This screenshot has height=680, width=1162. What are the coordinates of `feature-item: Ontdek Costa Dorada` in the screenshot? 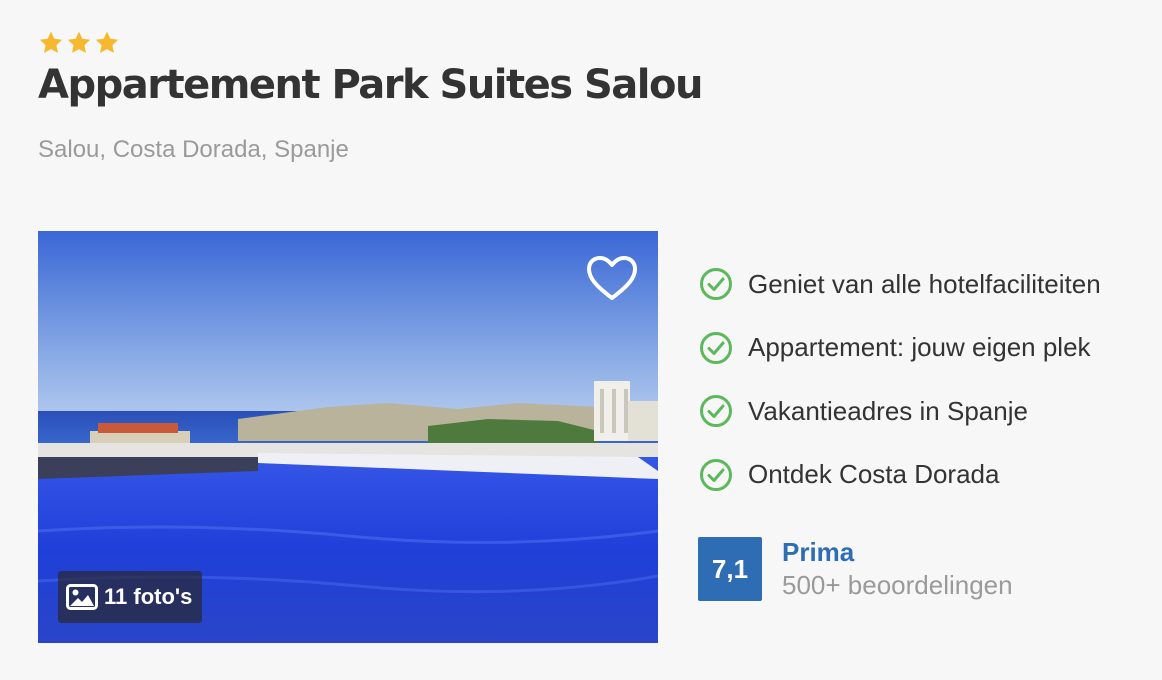 It's located at (900, 475).